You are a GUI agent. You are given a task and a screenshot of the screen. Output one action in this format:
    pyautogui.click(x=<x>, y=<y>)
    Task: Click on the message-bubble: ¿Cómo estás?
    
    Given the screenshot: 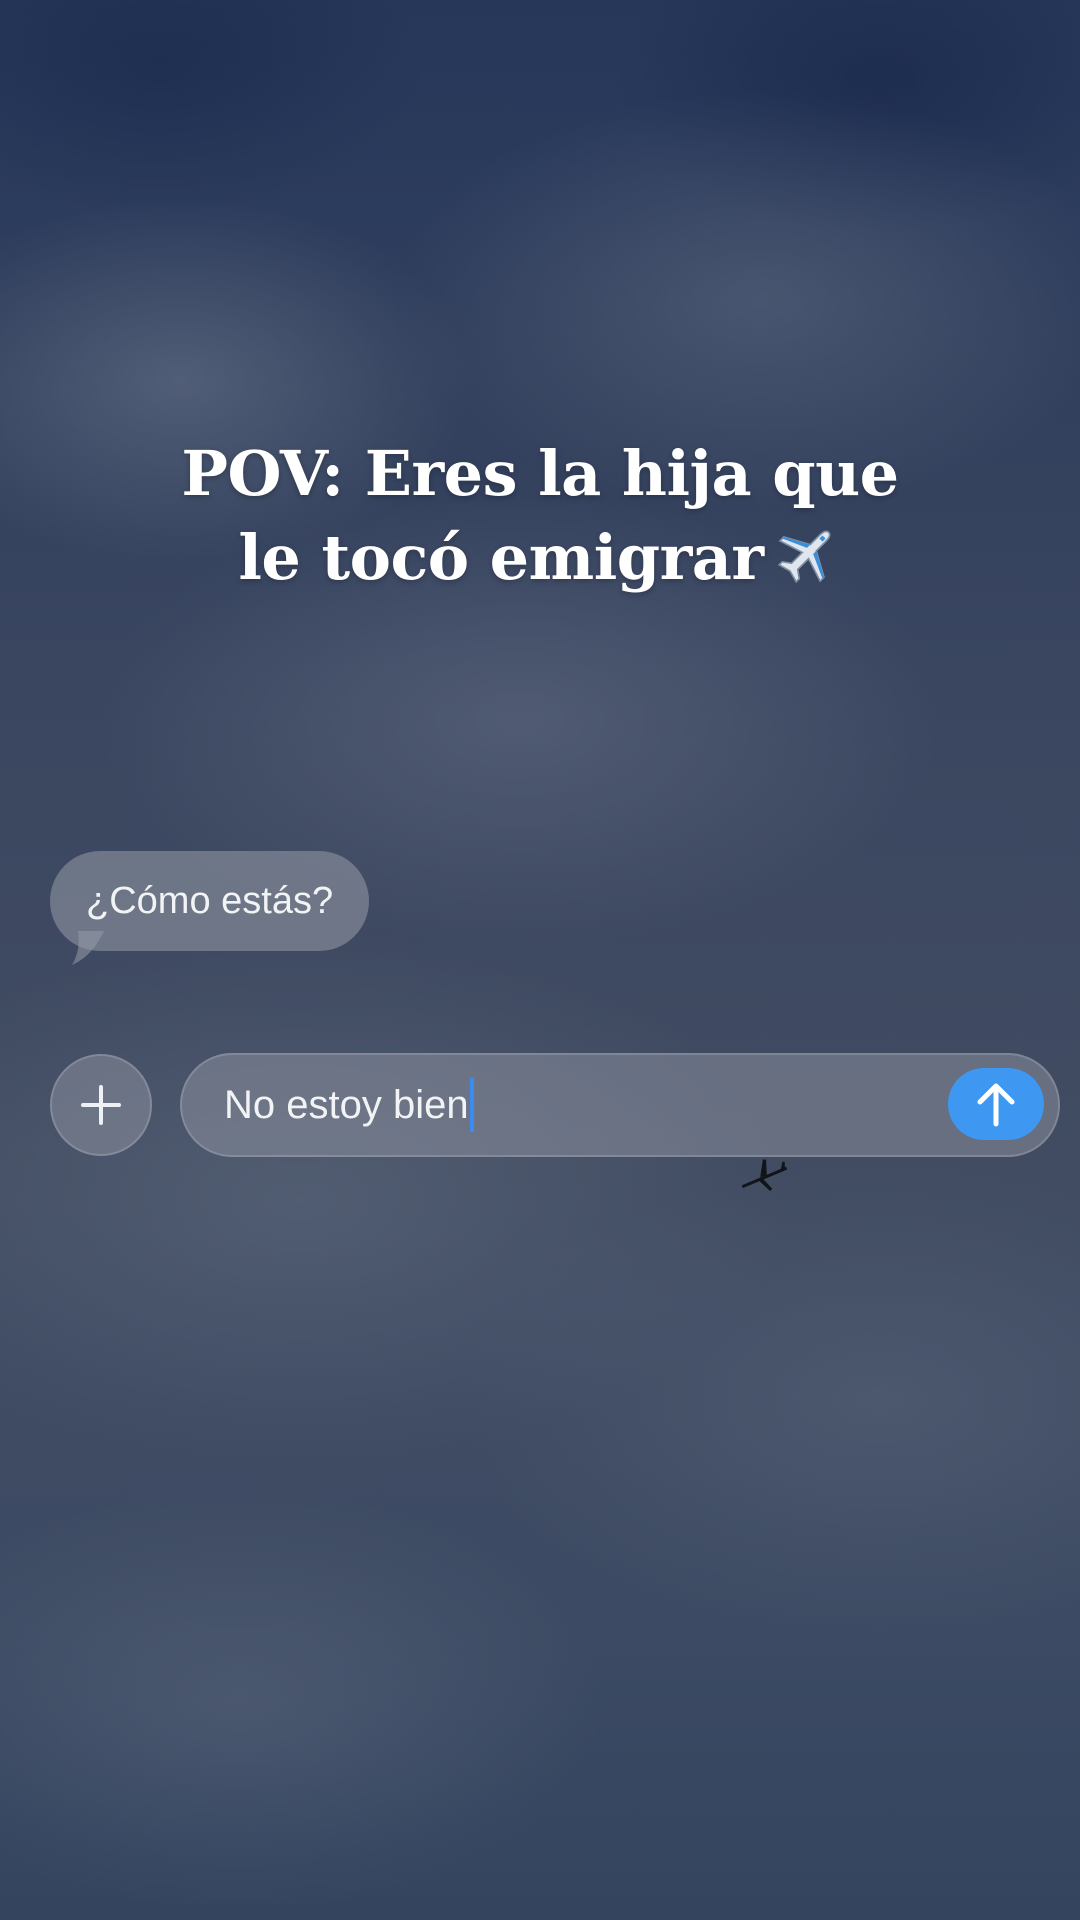 What is the action you would take?
    pyautogui.click(x=210, y=901)
    